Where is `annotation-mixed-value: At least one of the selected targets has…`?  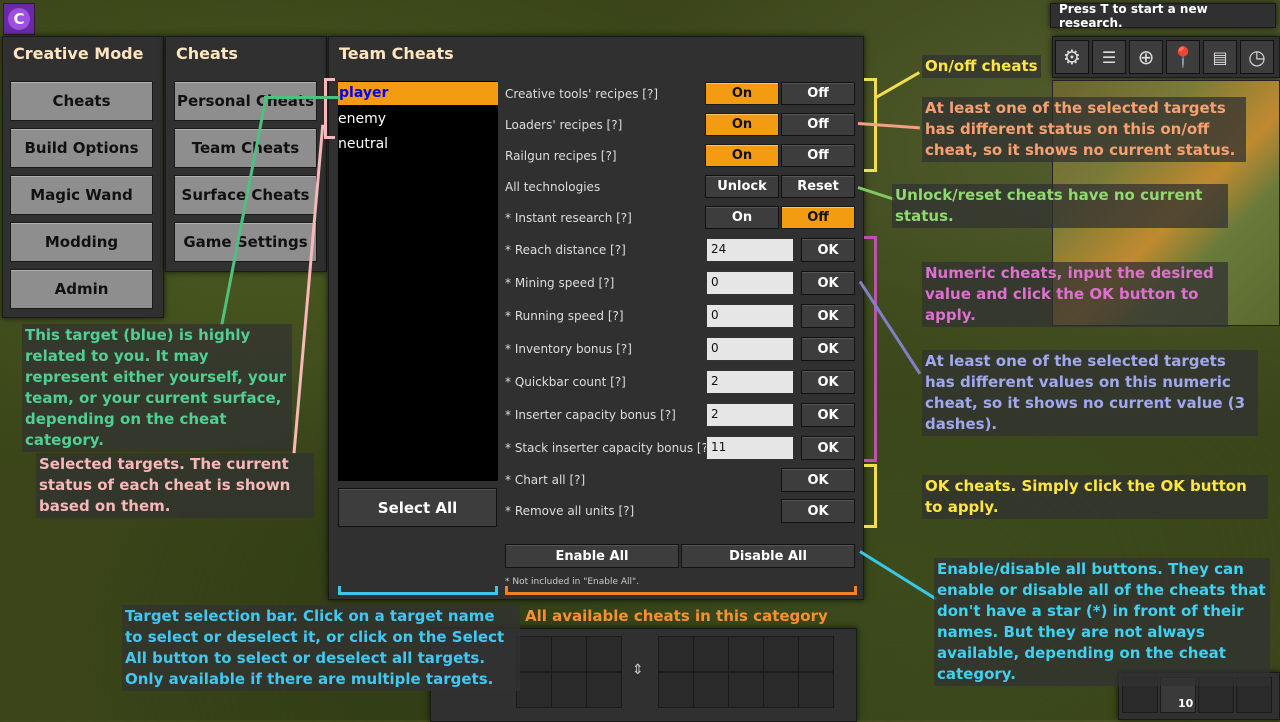 annotation-mixed-value: At least one of the selected targets has… is located at coordinates (1090, 393).